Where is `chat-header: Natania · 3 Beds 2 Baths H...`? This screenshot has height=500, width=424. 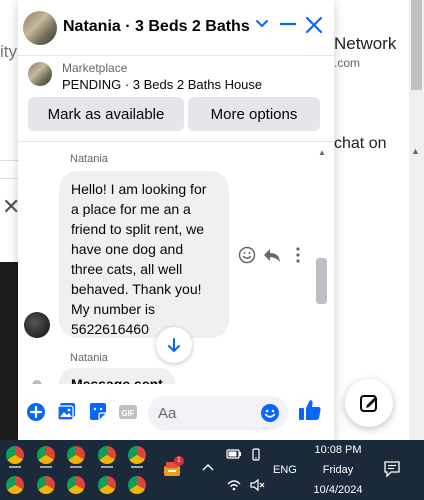 chat-header: Natania · 3 Beds 2 Baths H... is located at coordinates (176, 28).